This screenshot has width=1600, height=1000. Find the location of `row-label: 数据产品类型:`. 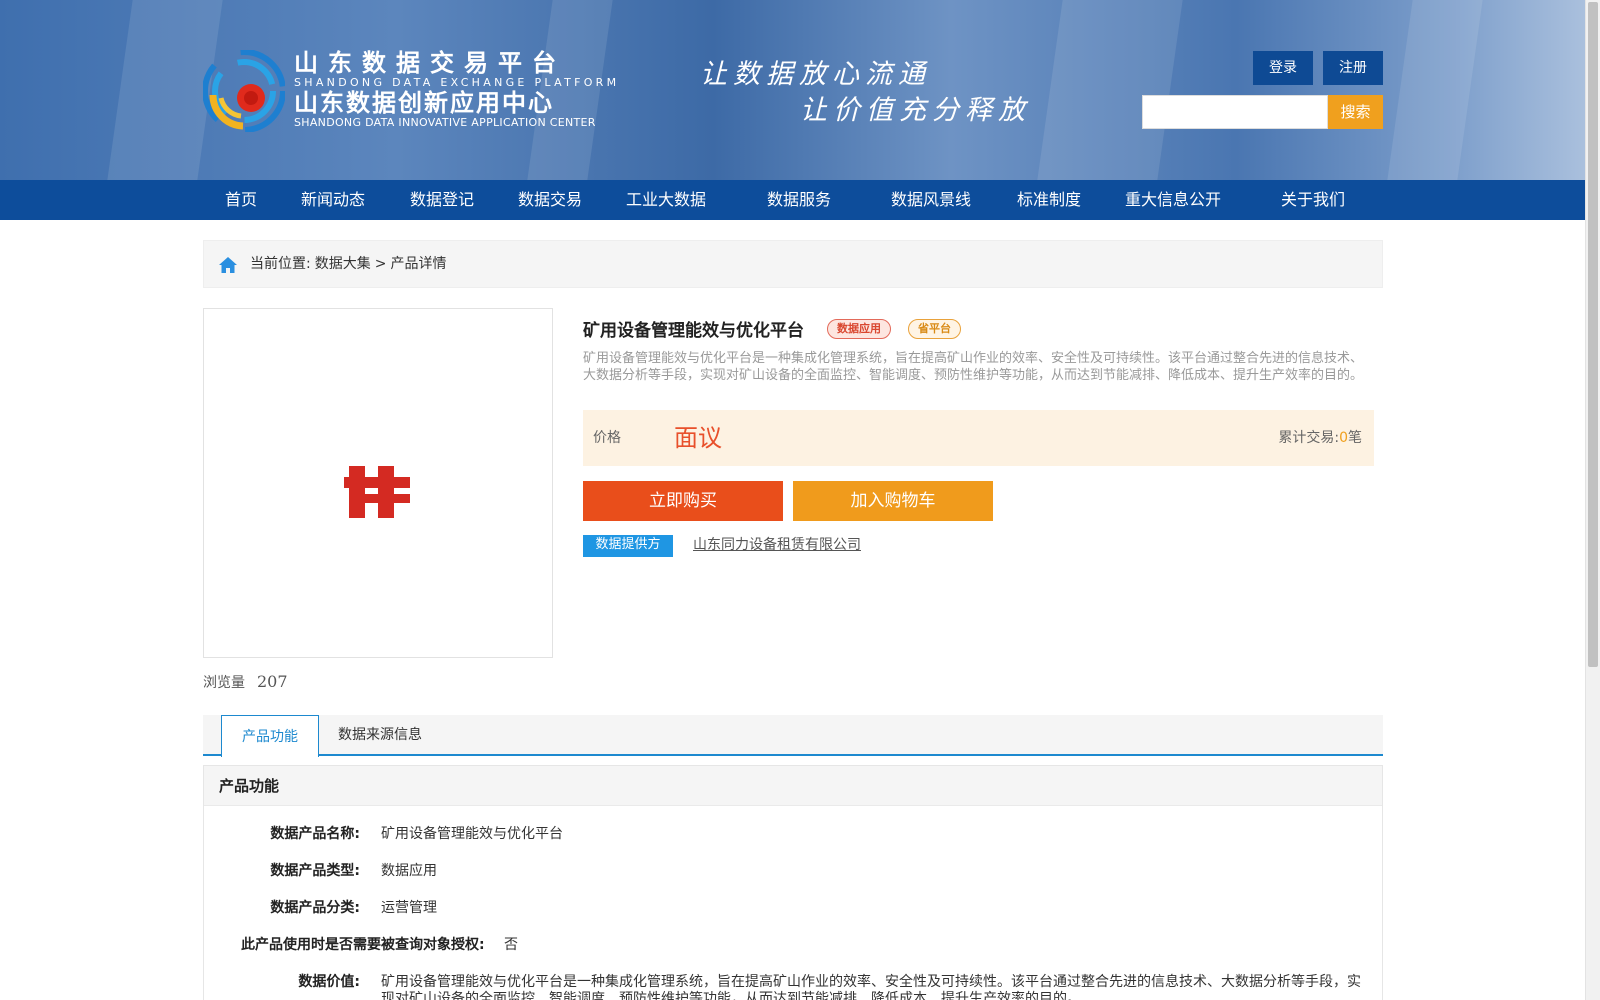

row-label: 数据产品类型: is located at coordinates (315, 871).